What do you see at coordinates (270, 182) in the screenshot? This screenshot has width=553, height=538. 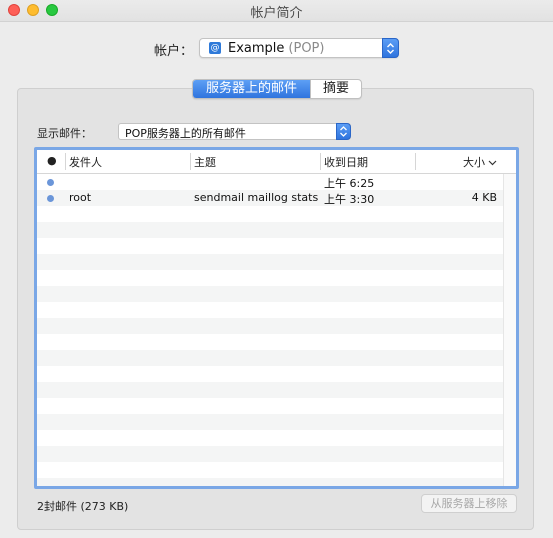 I see `table-row: 上午 6:25` at bounding box center [270, 182].